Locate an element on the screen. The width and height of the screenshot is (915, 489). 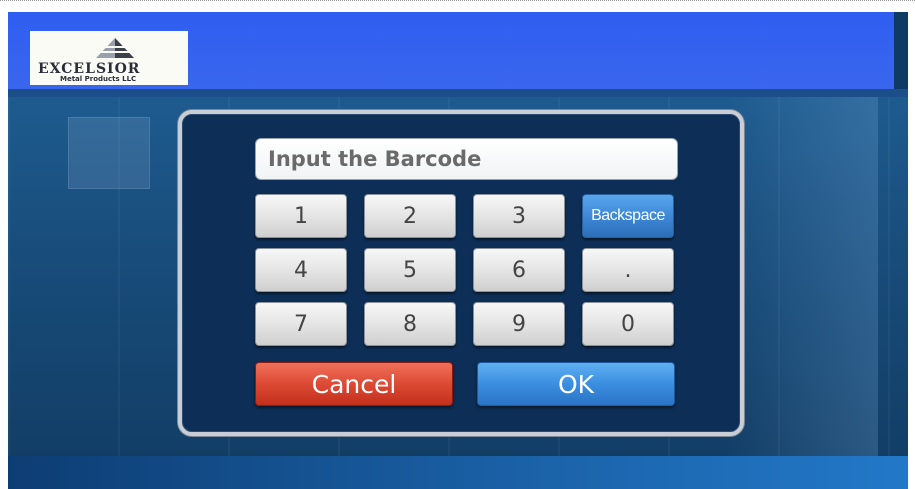
header-divider is located at coordinates (458, 93).